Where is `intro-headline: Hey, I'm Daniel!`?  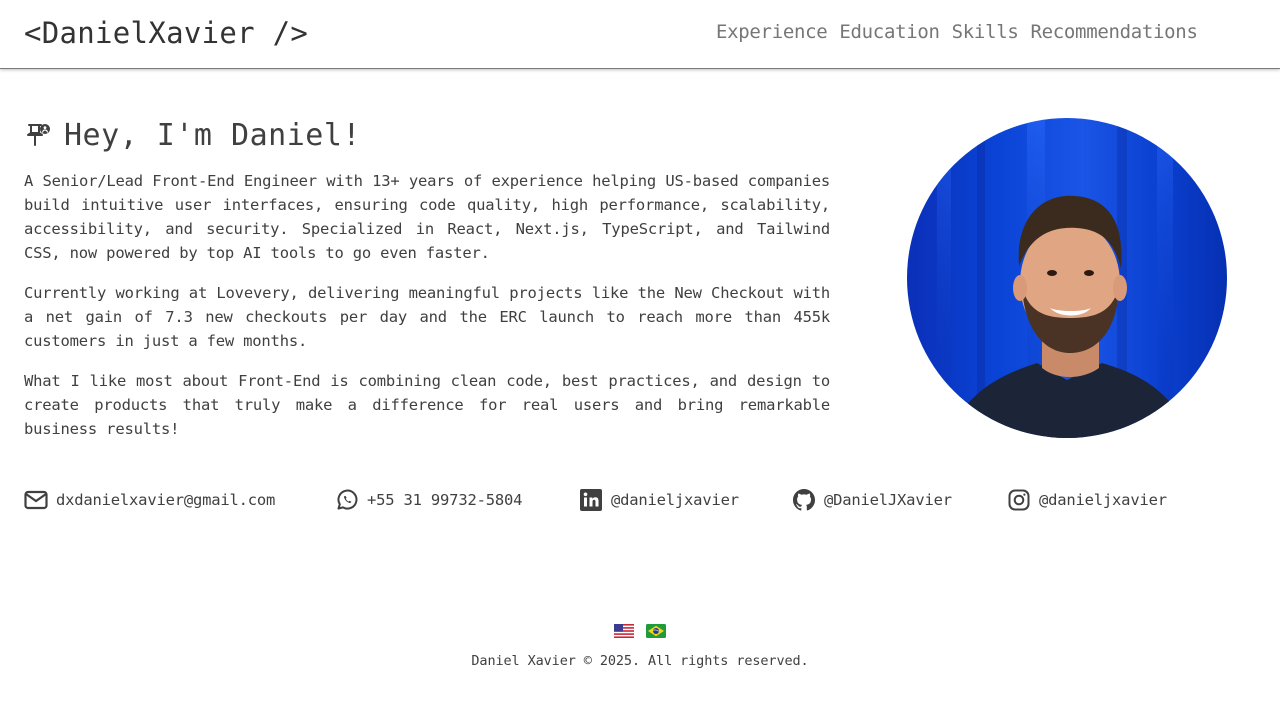
intro-headline: Hey, I'm Daniel! is located at coordinates (212, 135).